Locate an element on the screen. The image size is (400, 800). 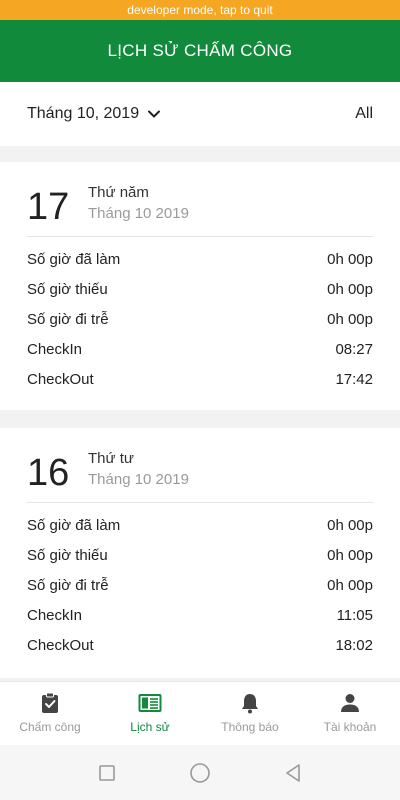
recent-apps-icon is located at coordinates (107, 773).